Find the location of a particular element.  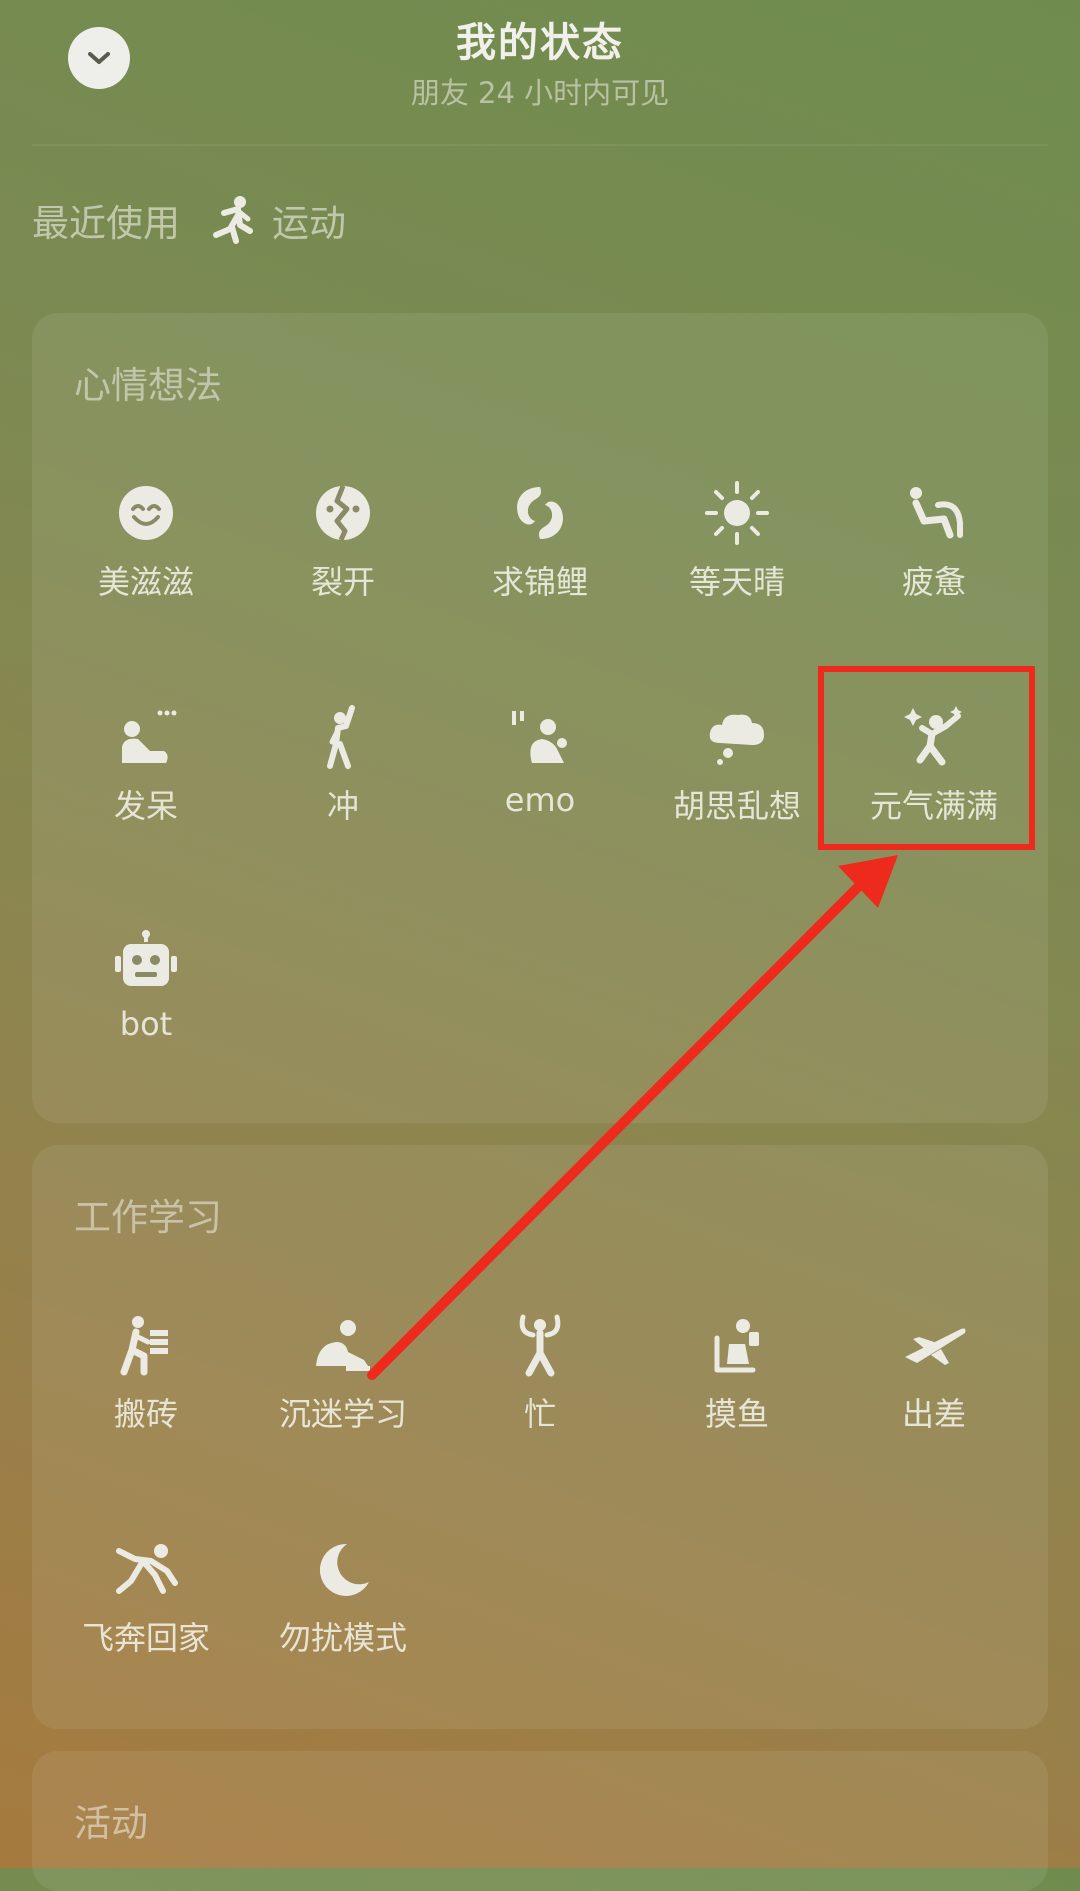

status-item-emo: emo is located at coordinates (540, 758).